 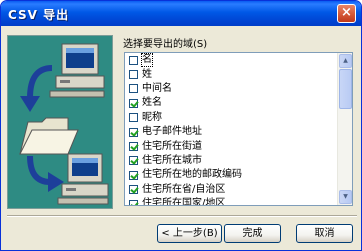 What do you see at coordinates (346, 13) in the screenshot?
I see `close-button: ×` at bounding box center [346, 13].